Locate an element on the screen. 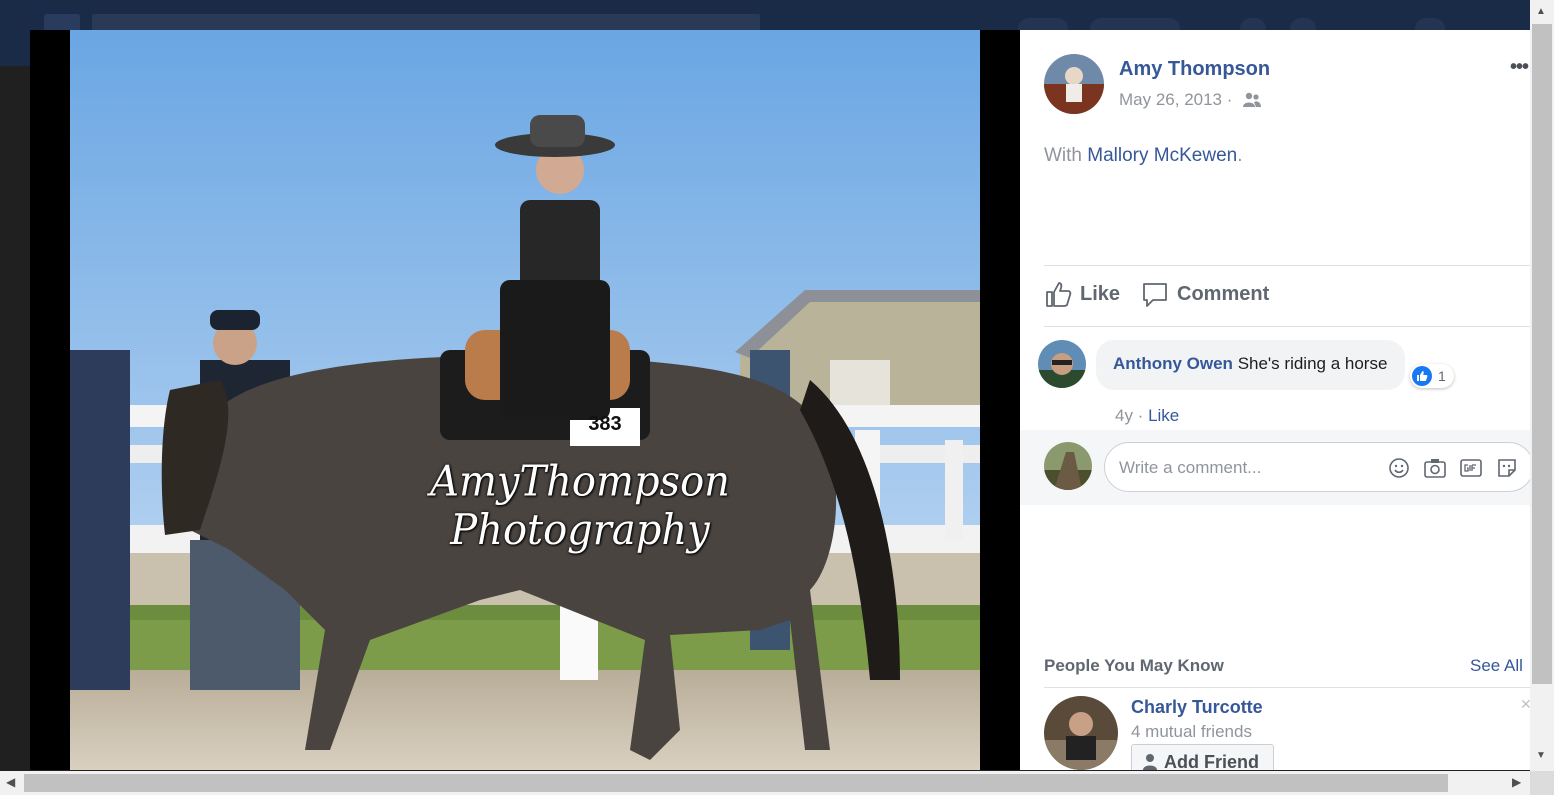 Image resolution: width=1554 pixels, height=795 pixels. horizontal-scrollbar: ◀ ▶ is located at coordinates (765, 783).